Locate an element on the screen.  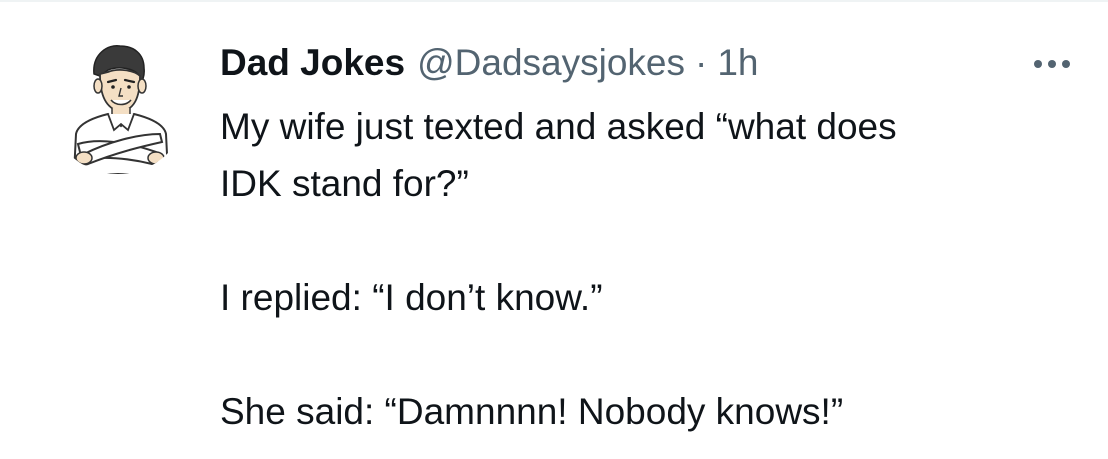
more-options-button is located at coordinates (1052, 64).